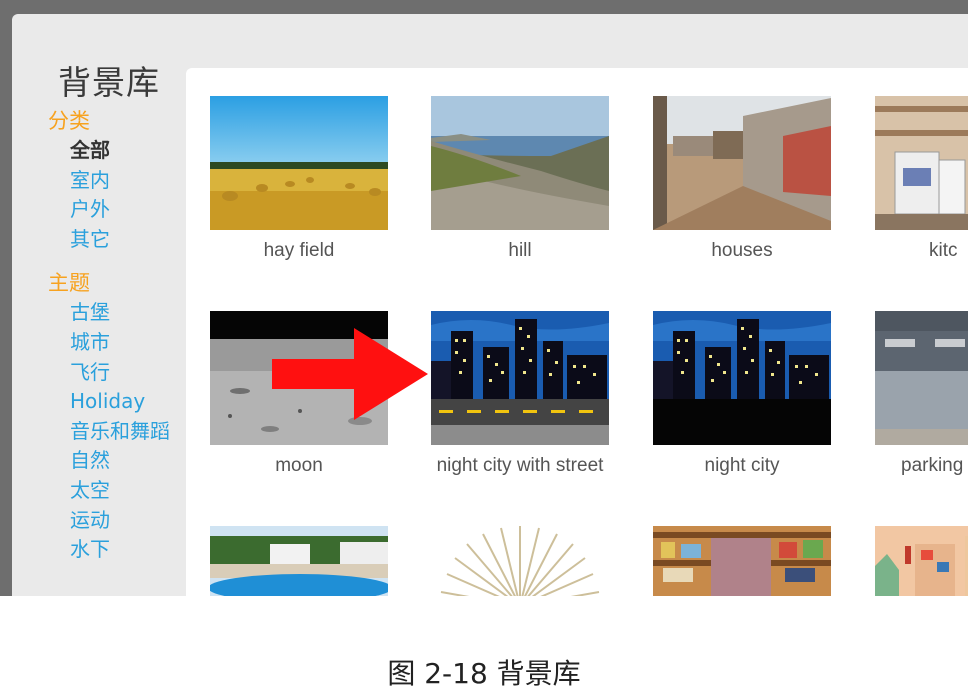 The width and height of the screenshot is (968, 696). I want to click on arrow-shape, so click(350, 374).